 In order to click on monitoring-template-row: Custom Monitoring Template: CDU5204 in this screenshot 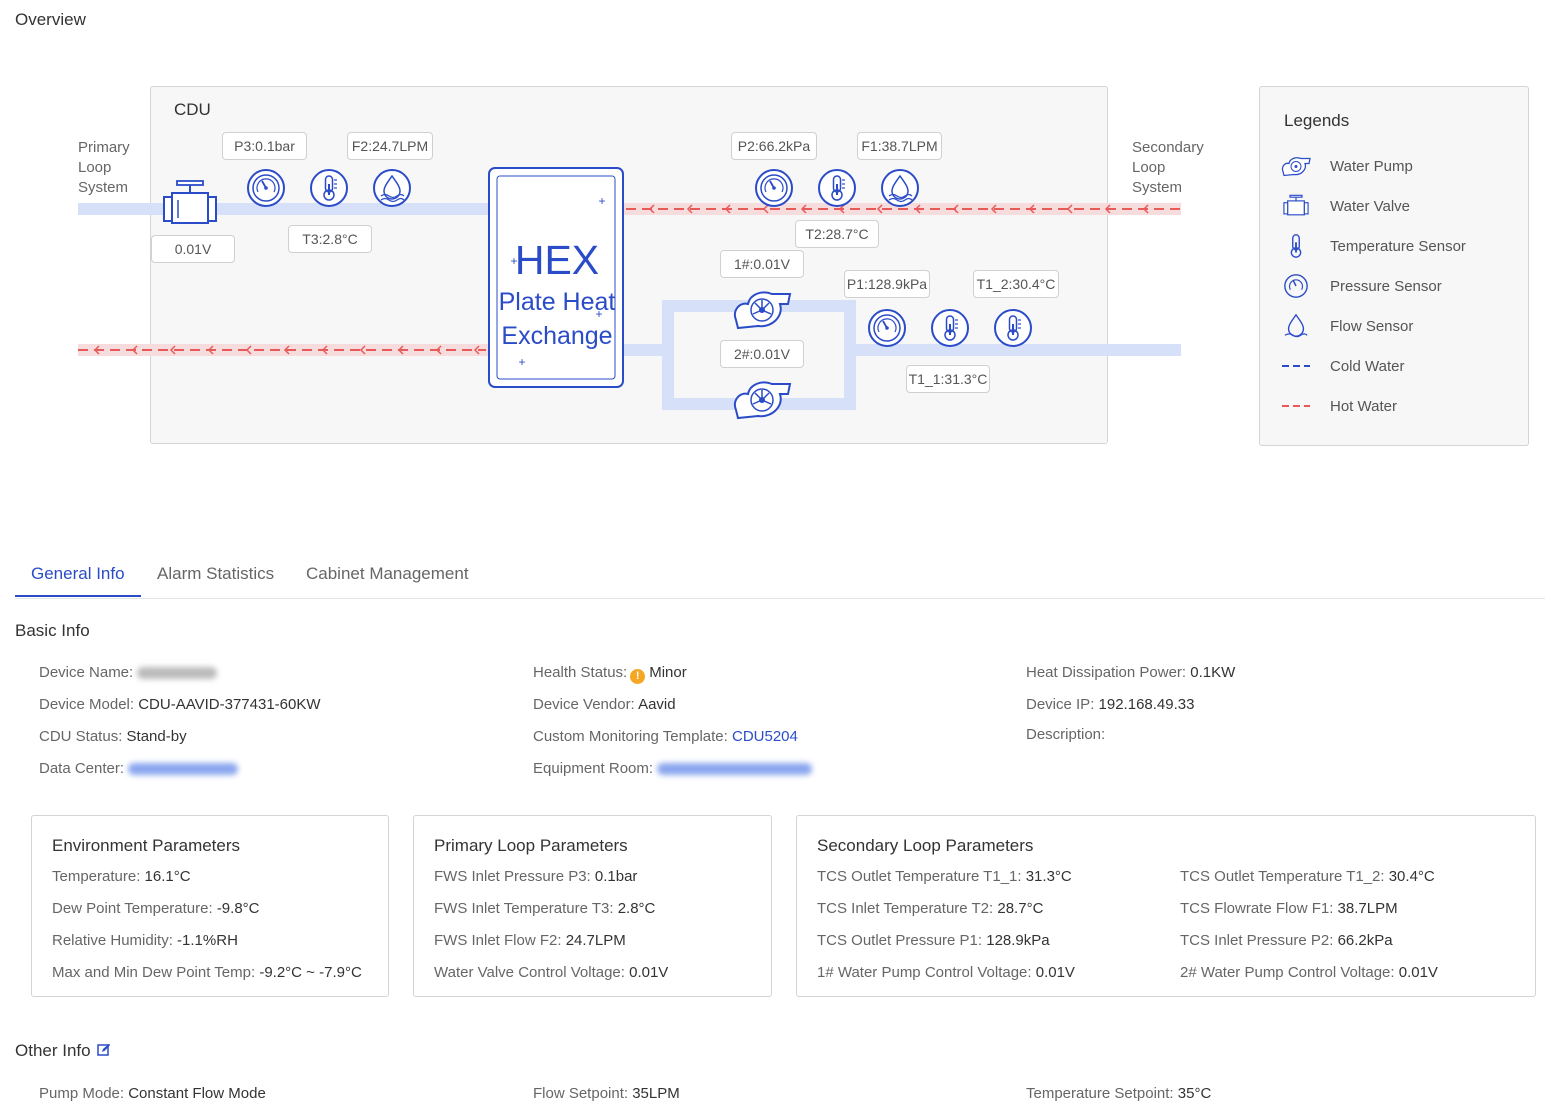, I will do `click(665, 736)`.